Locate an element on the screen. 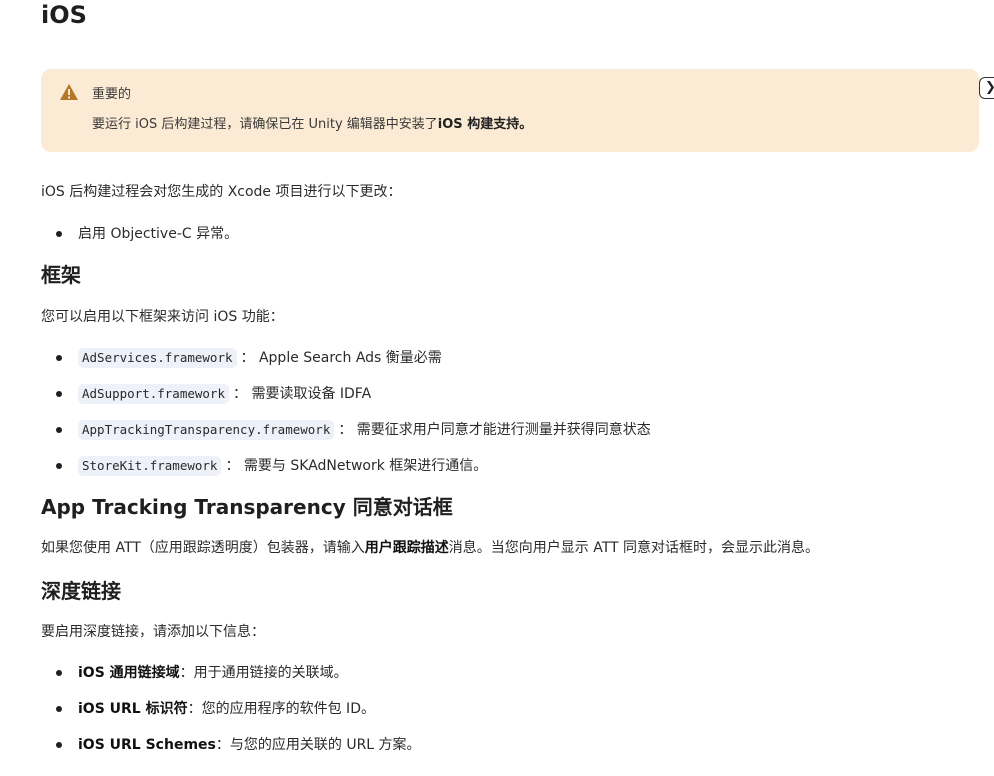 This screenshot has height=776, width=994. list-item: iOS URL 标识符 ：您的应用程序的软件包 ID。 is located at coordinates (215, 709).